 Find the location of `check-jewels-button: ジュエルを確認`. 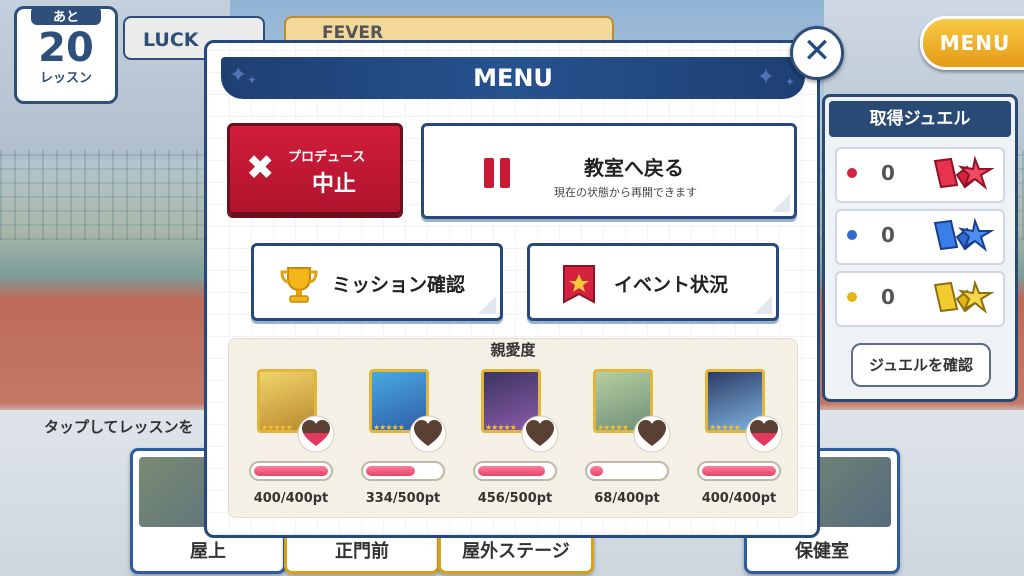

check-jewels-button: ジュエルを確認 is located at coordinates (921, 365).